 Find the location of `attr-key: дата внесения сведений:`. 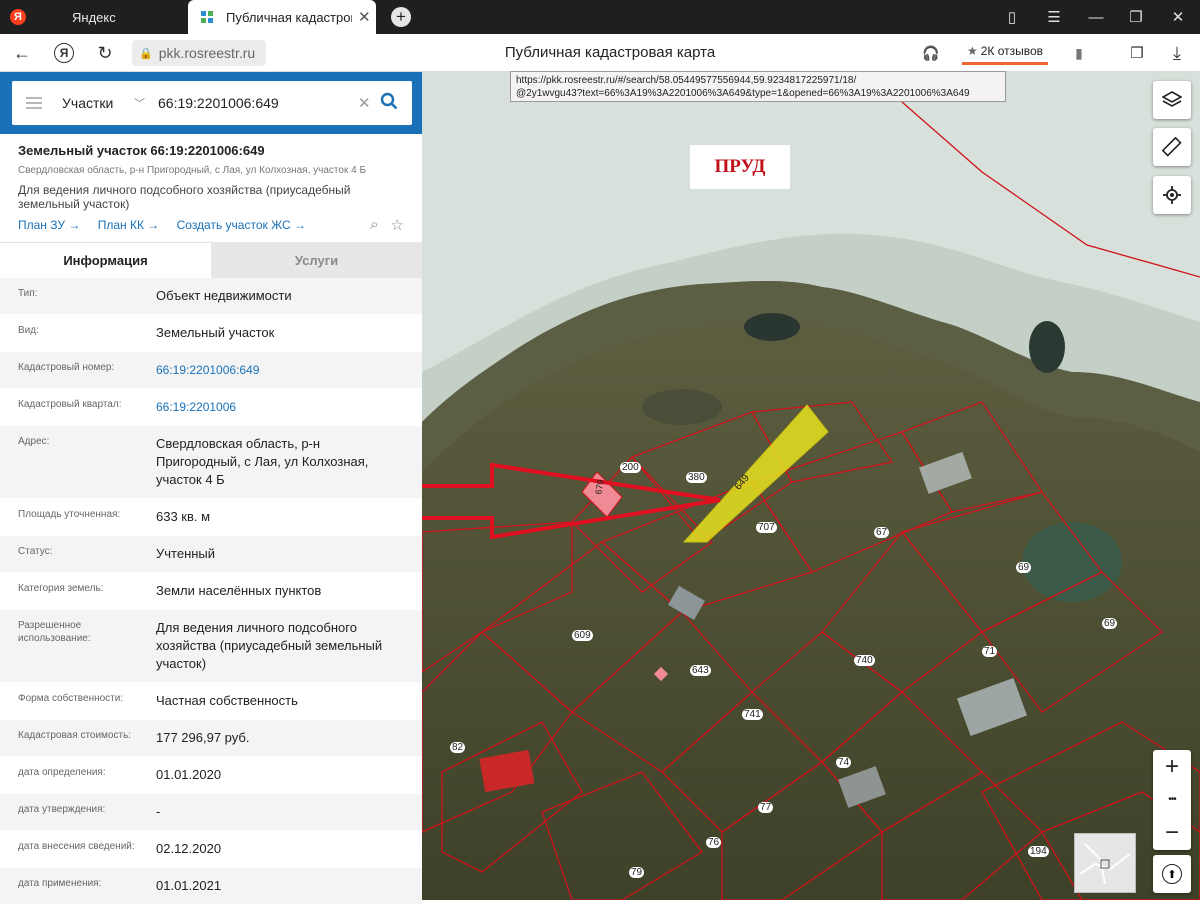

attr-key: дата внесения сведений: is located at coordinates (76, 846).